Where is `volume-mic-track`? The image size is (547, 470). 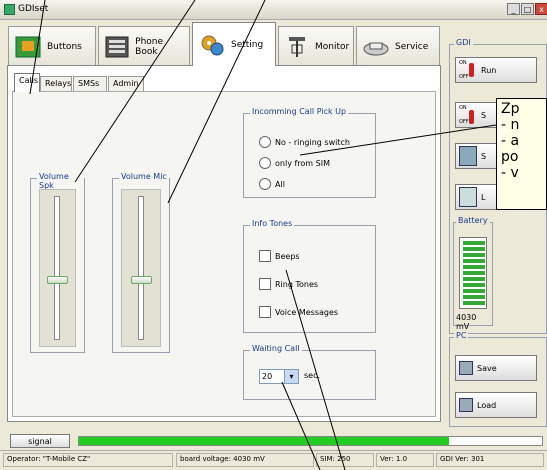
volume-mic-track is located at coordinates (141, 268).